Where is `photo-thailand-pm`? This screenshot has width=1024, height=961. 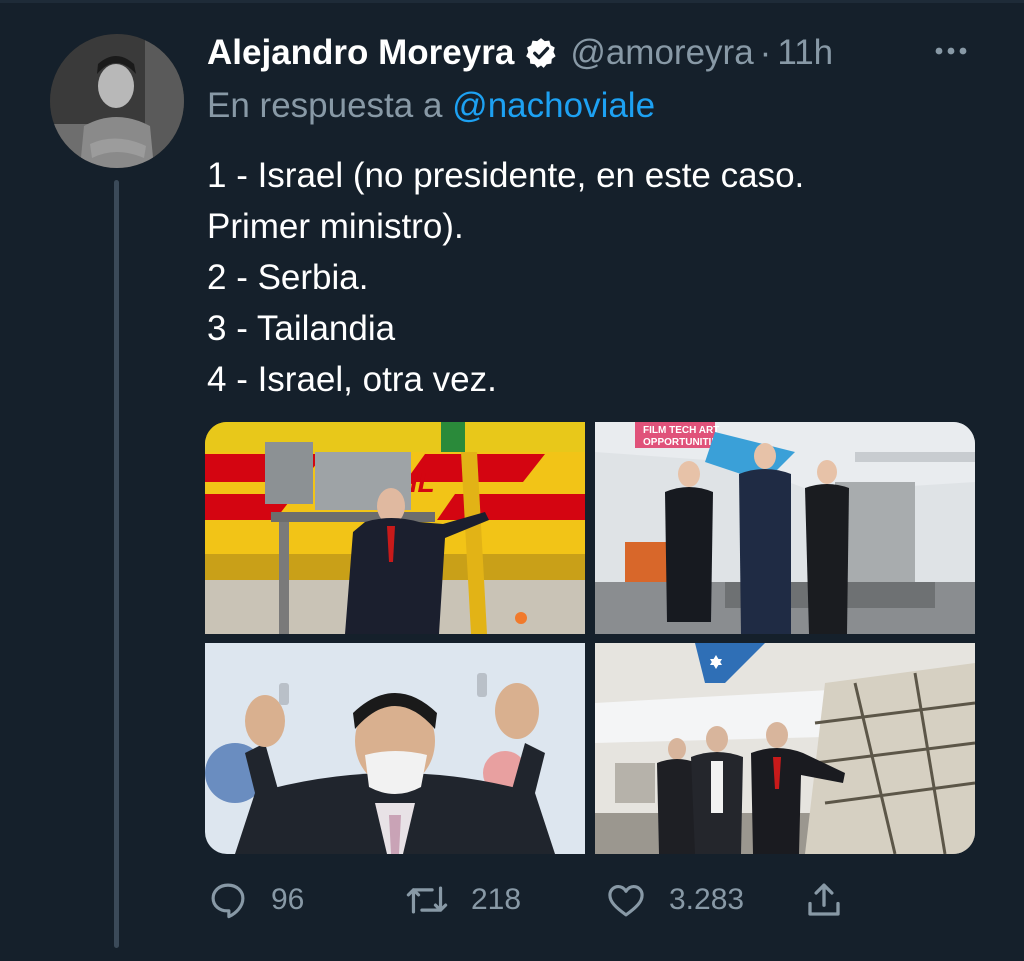
photo-thailand-pm is located at coordinates (395, 748).